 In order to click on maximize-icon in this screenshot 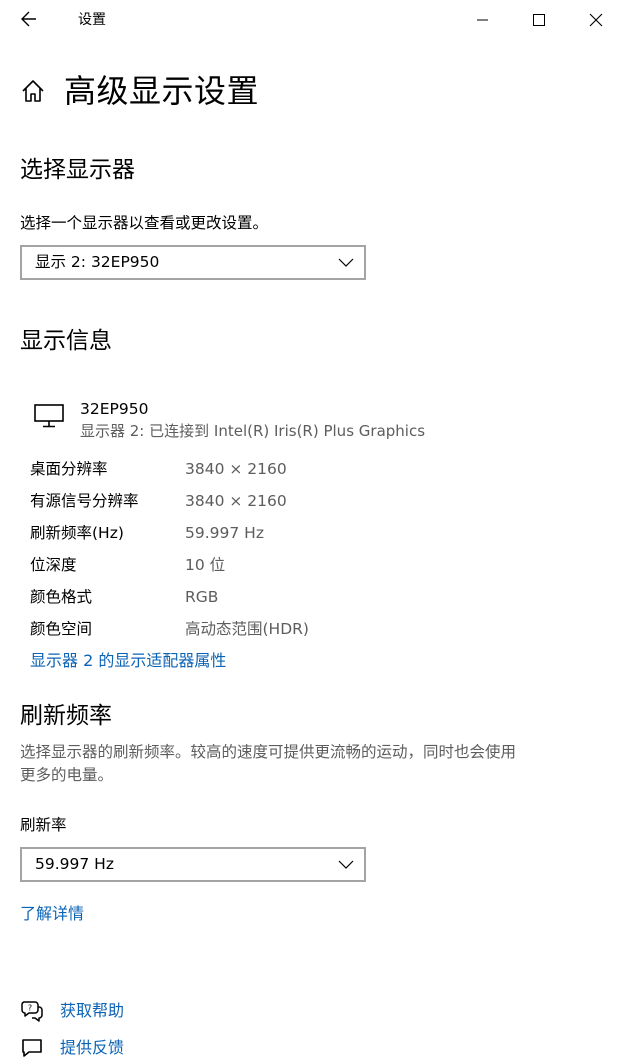, I will do `click(539, 20)`.